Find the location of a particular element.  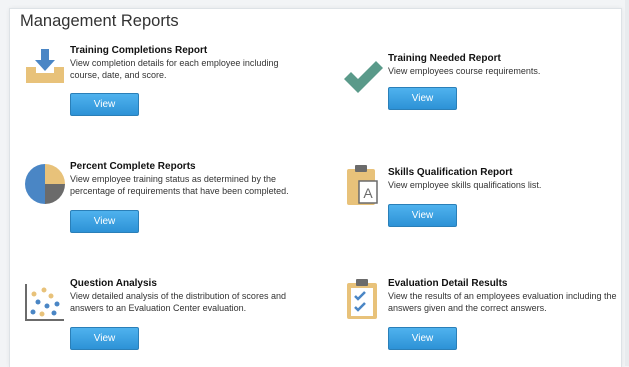

view-button-training-needed: View is located at coordinates (422, 98).